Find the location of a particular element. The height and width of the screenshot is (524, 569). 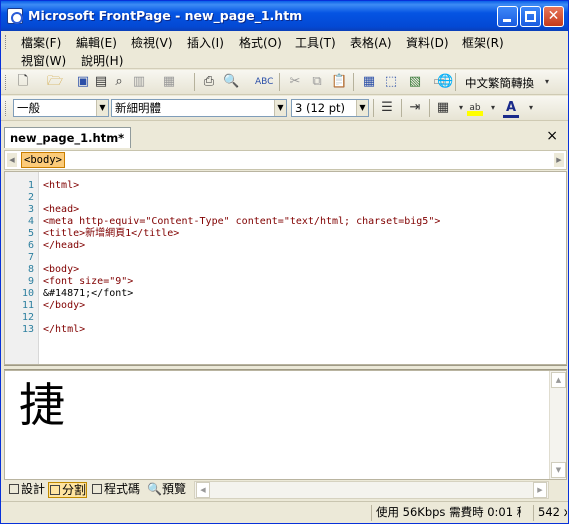

align-right-icon: ☰ is located at coordinates (387, 108).